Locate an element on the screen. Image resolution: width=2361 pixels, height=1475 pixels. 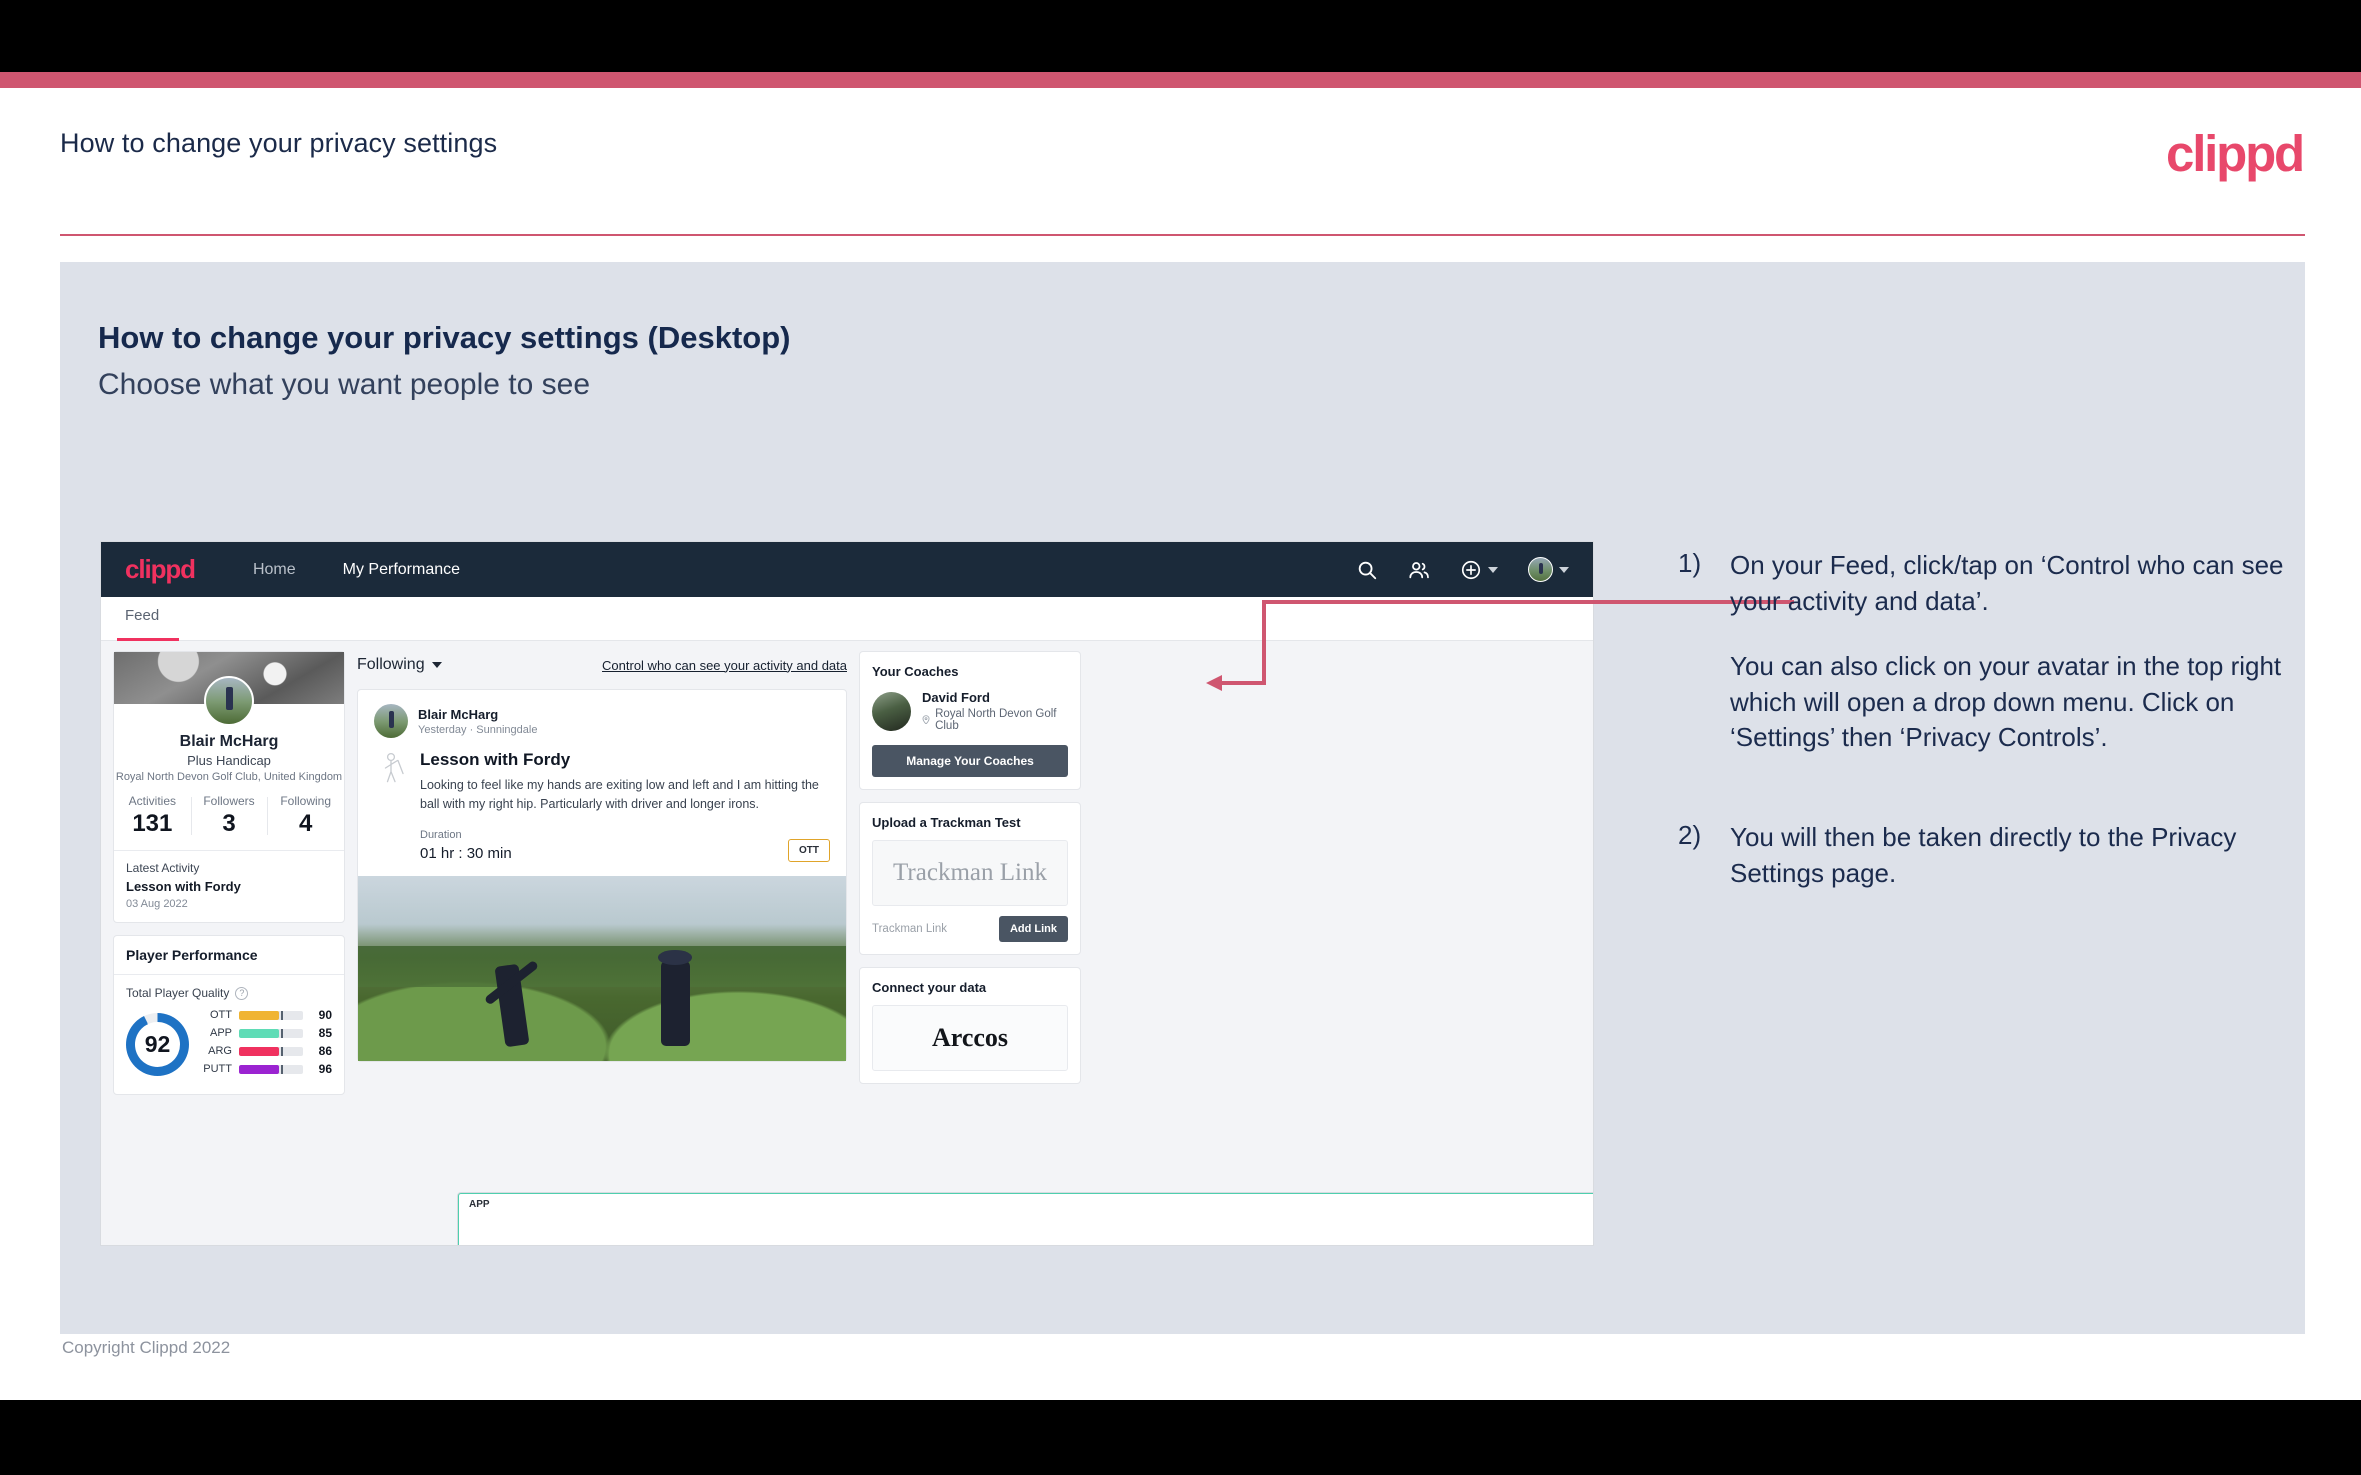
latest-activity-label: Latest Activity is located at coordinates (163, 868).